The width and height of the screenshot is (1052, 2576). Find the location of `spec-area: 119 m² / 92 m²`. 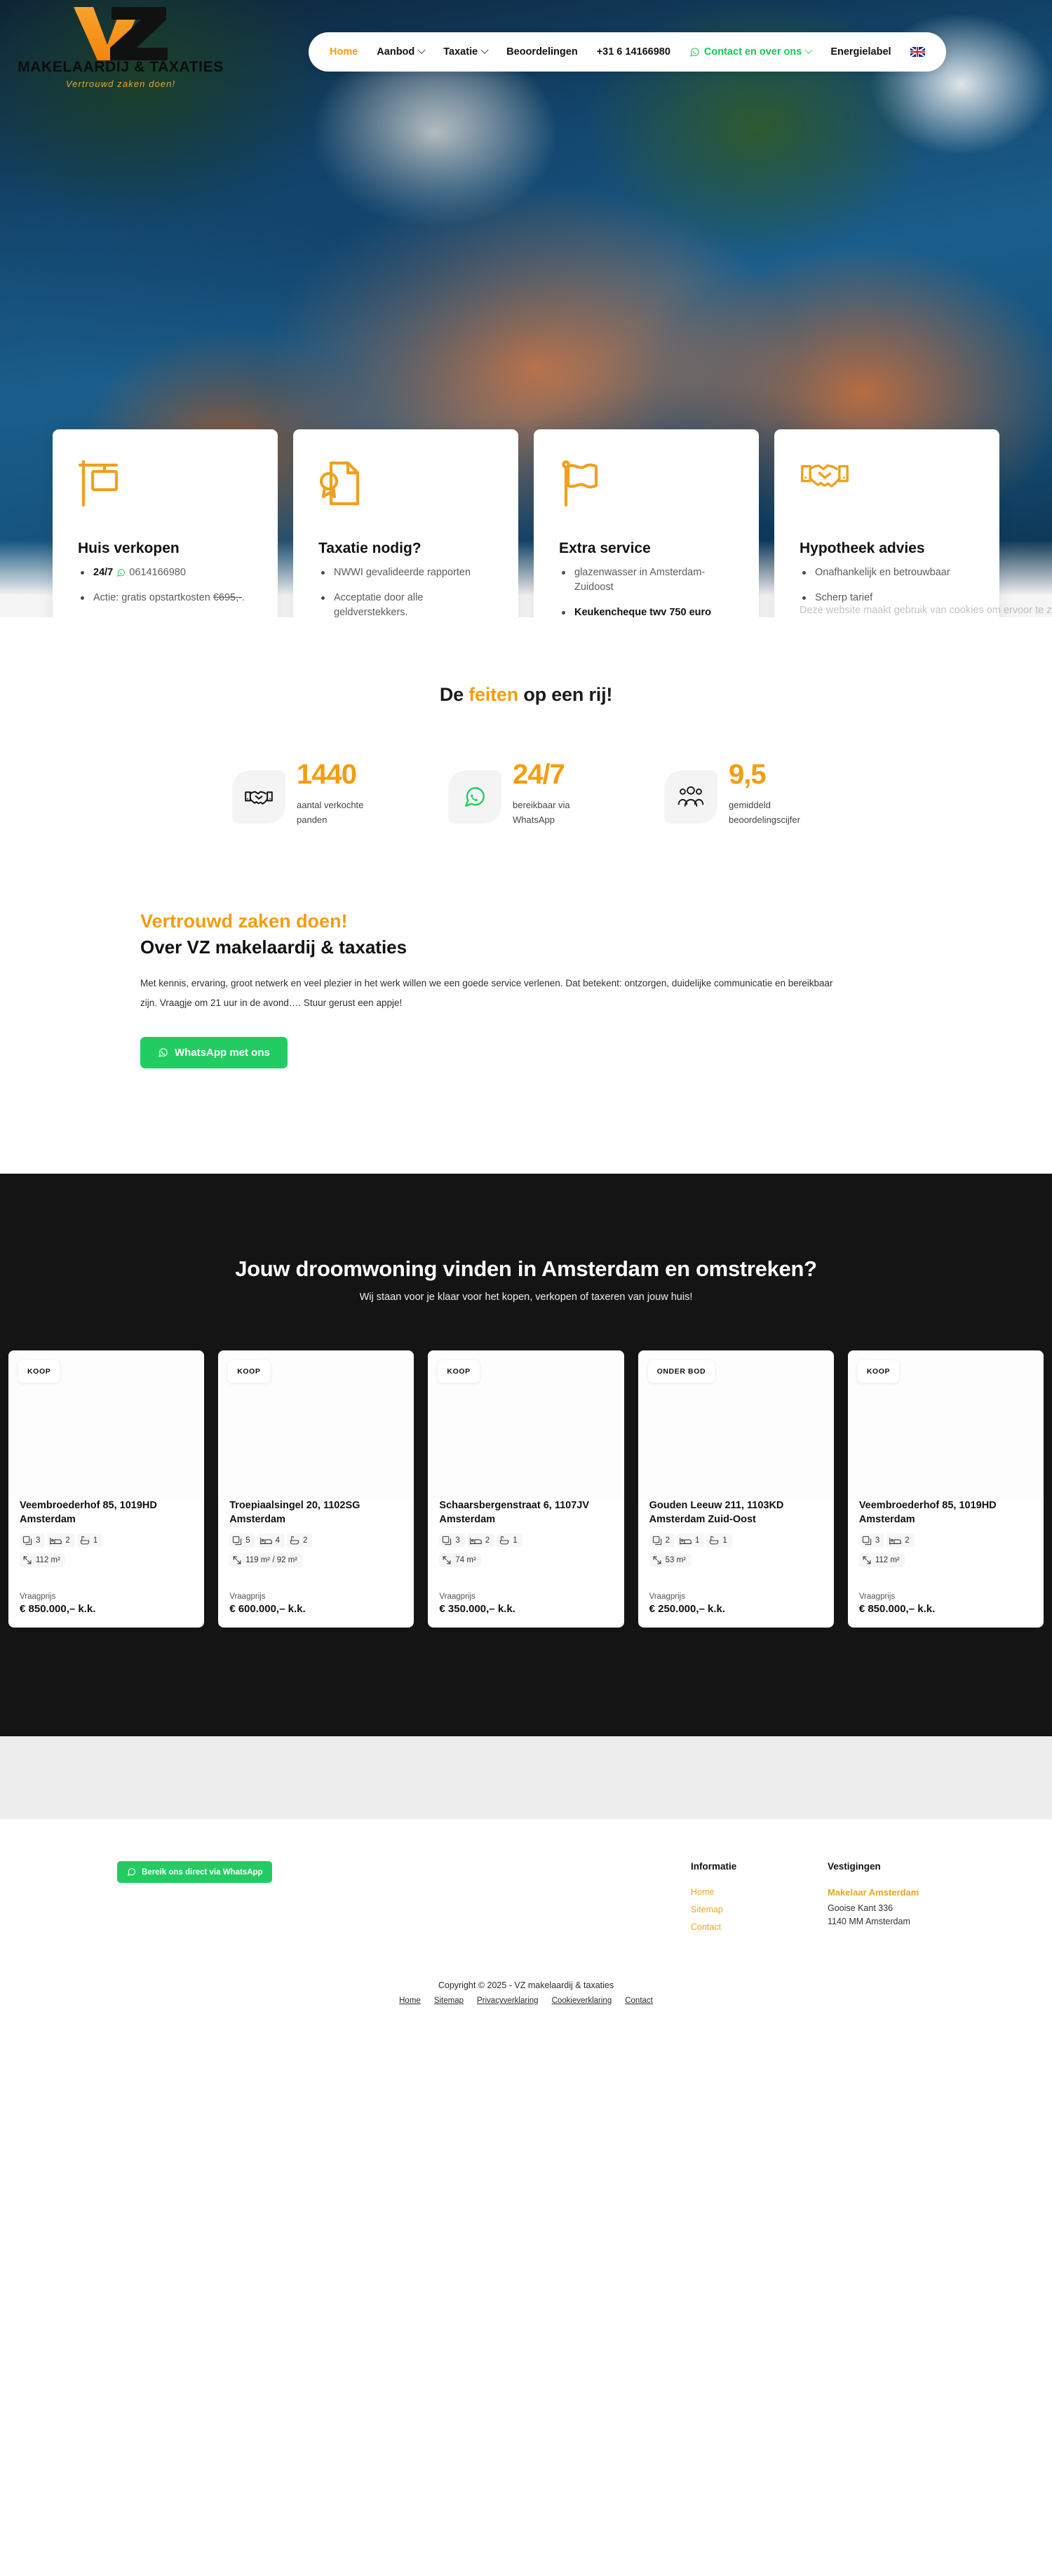

spec-area: 119 m² / 92 m² is located at coordinates (266, 1561).